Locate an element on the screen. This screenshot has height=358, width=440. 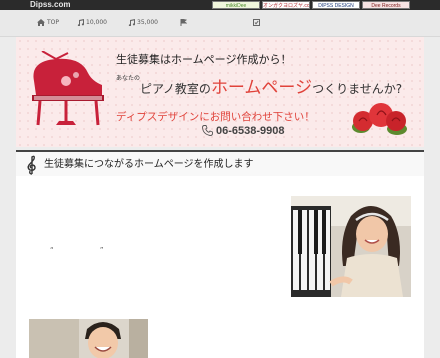
nav-item-35000: 35,000 is located at coordinates (143, 23).